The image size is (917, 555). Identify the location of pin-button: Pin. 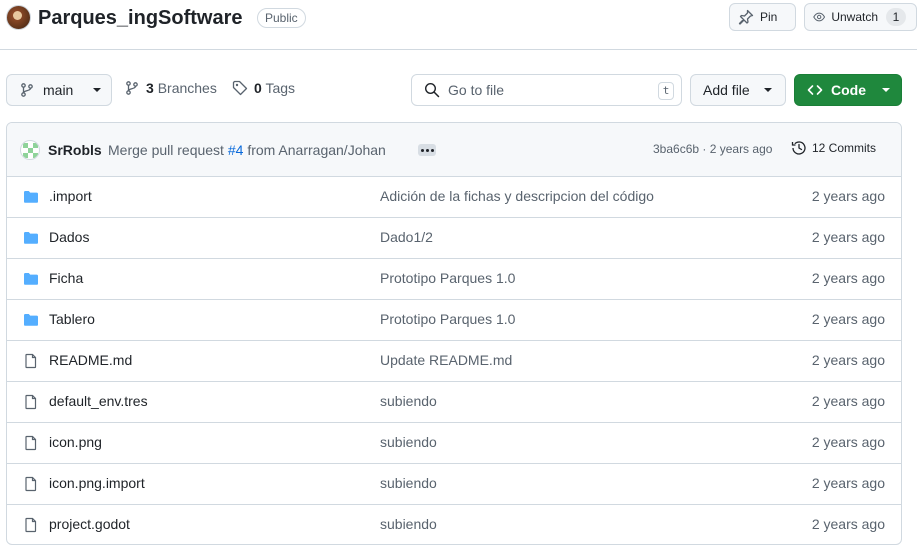
(762, 17).